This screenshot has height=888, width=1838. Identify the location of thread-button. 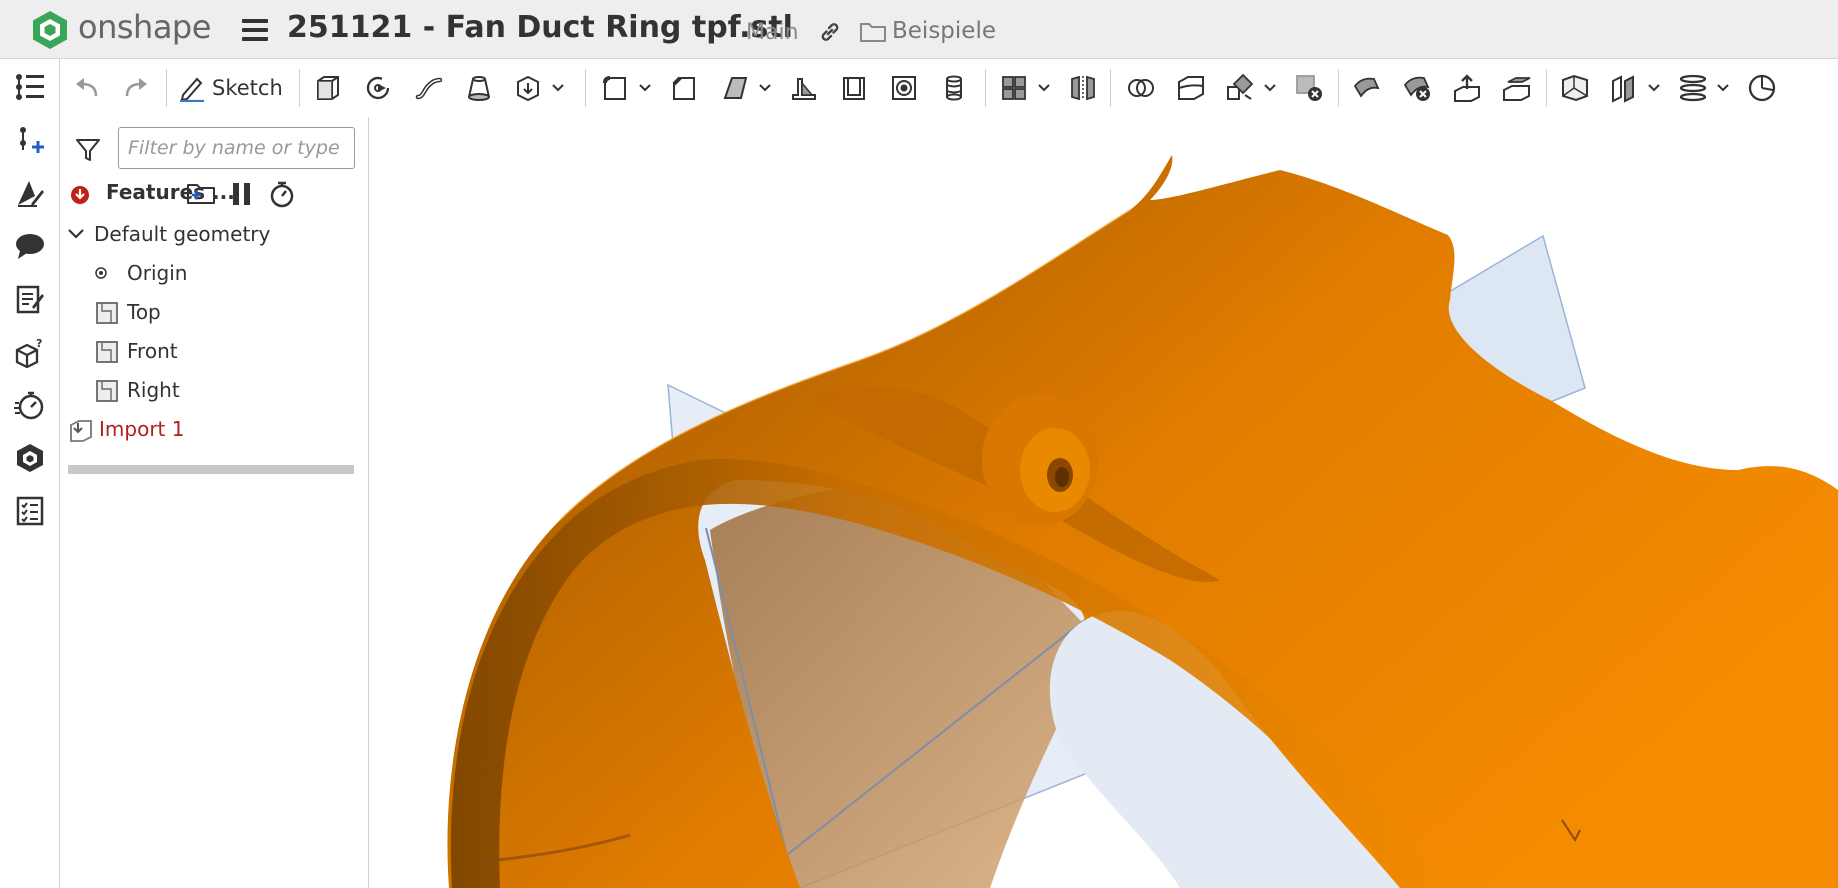
(954, 88).